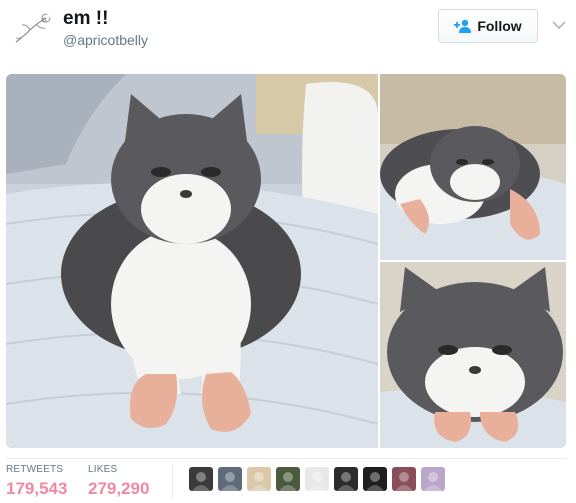 Image resolution: width=576 pixels, height=503 pixels. What do you see at coordinates (286, 458) in the screenshot?
I see `divider` at bounding box center [286, 458].